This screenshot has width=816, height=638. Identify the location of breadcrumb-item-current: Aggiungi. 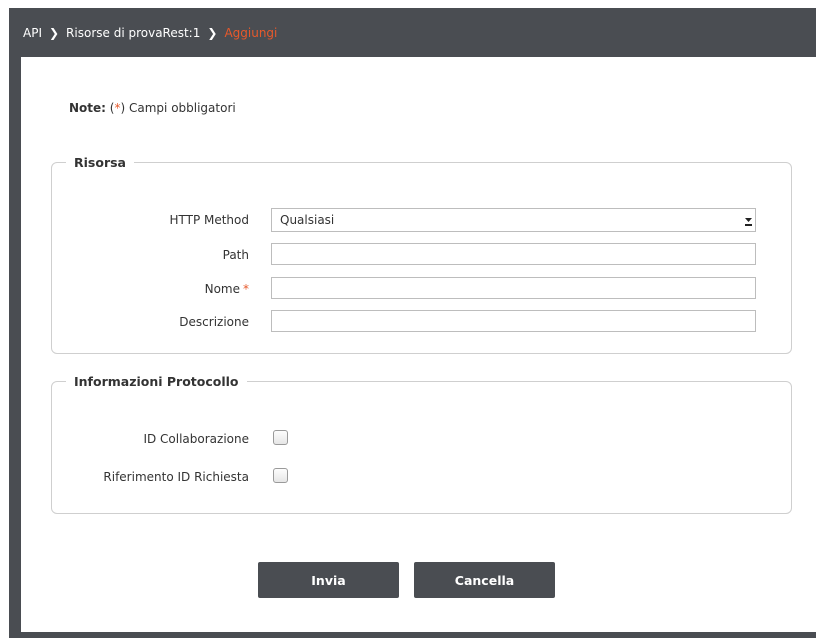
(251, 32).